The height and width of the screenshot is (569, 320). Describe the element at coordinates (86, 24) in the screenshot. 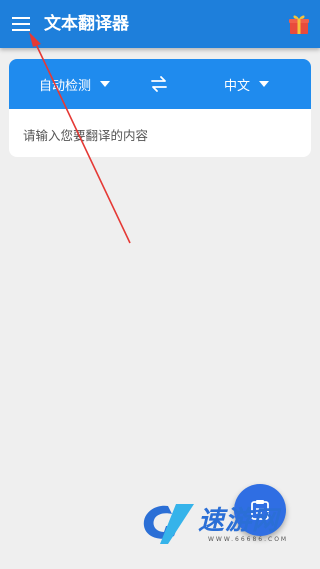

I see `app-title: 文本翻译器` at that location.